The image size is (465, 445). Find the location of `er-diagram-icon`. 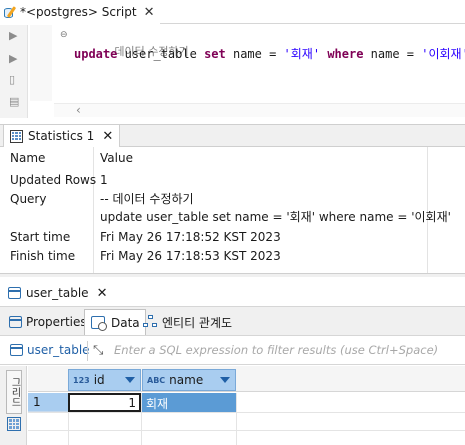

er-diagram-icon is located at coordinates (150, 322).